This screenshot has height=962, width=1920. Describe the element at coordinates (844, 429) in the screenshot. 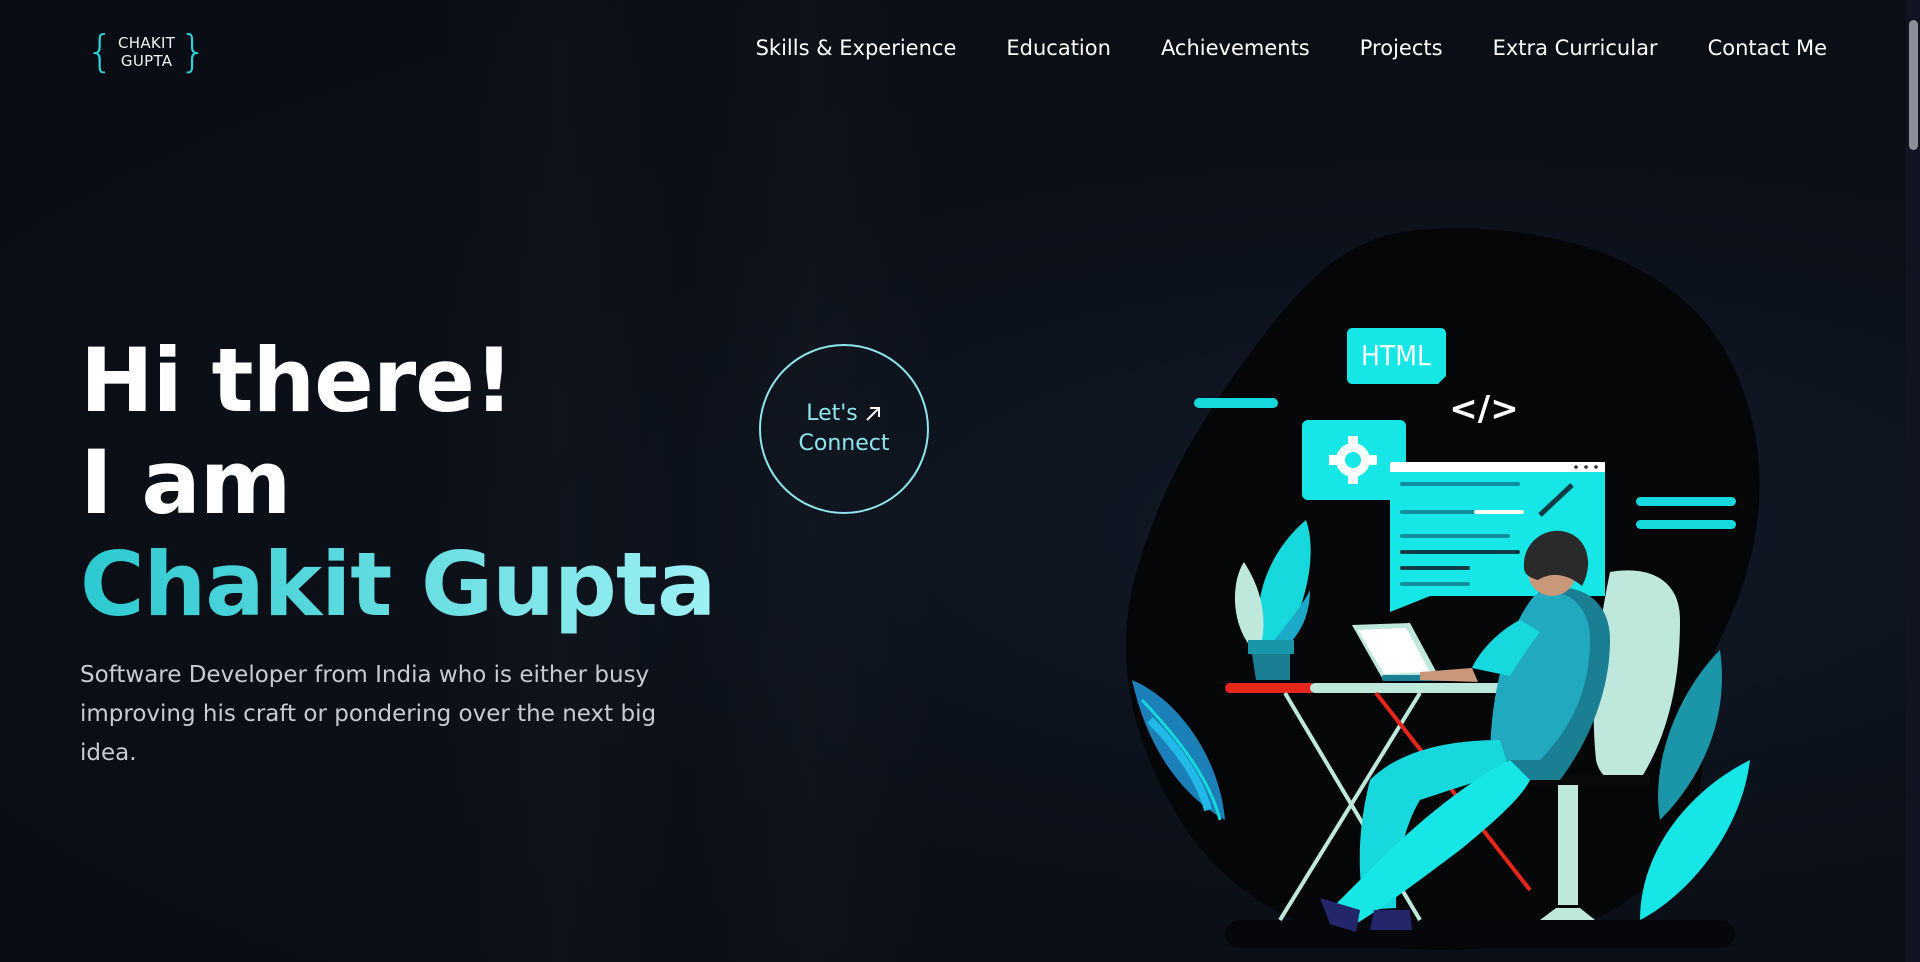

I see `lets-connect-button: Let's Connect` at that location.